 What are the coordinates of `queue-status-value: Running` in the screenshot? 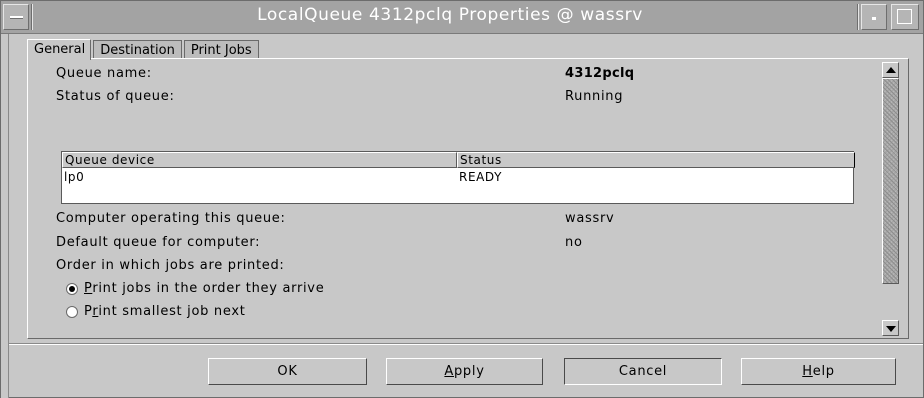 It's located at (594, 96).